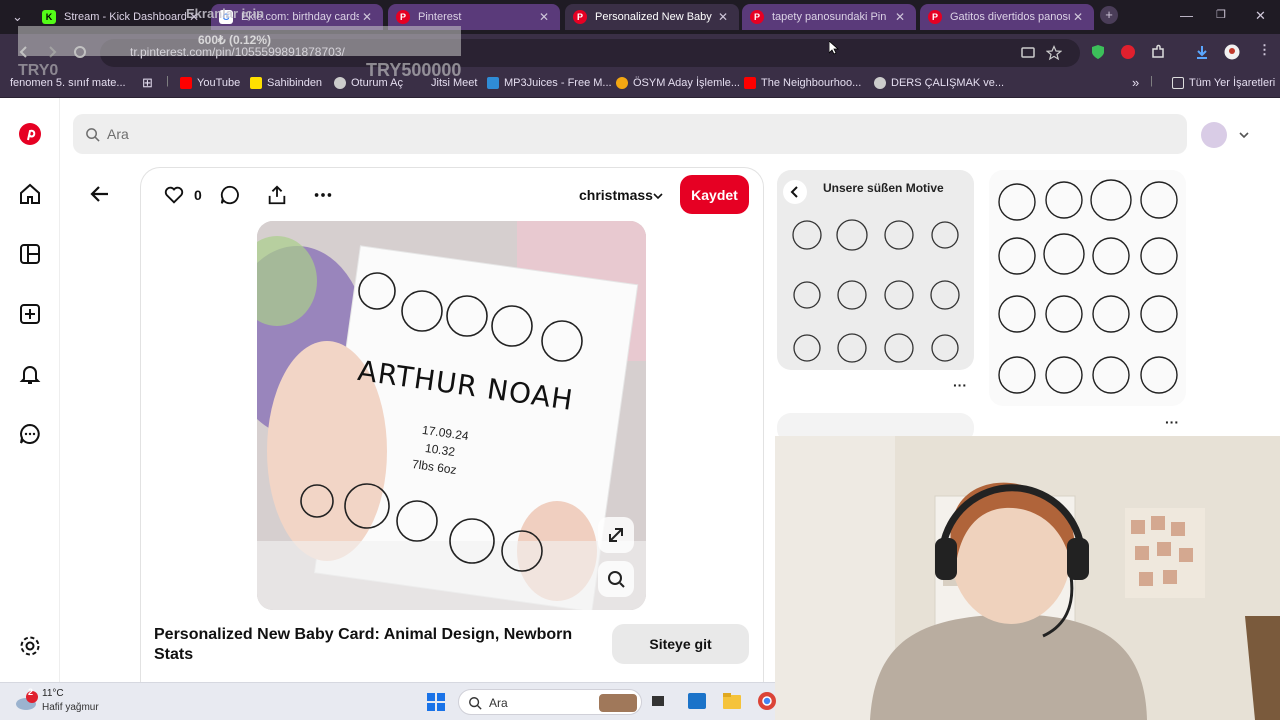 The height and width of the screenshot is (720, 1280). I want to click on donation-goal-end: TRY500000, so click(414, 70).